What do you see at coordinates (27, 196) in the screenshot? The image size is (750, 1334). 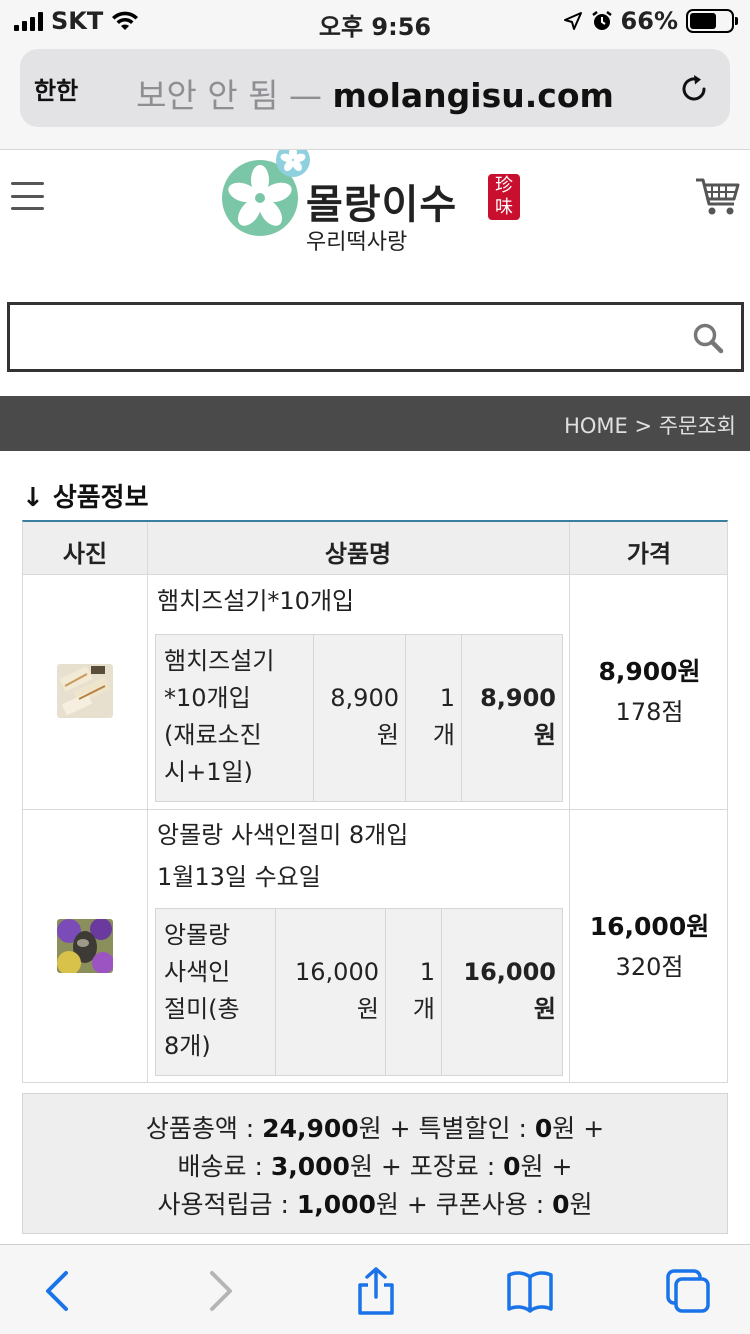 I see `hamburger-menu-icon` at bounding box center [27, 196].